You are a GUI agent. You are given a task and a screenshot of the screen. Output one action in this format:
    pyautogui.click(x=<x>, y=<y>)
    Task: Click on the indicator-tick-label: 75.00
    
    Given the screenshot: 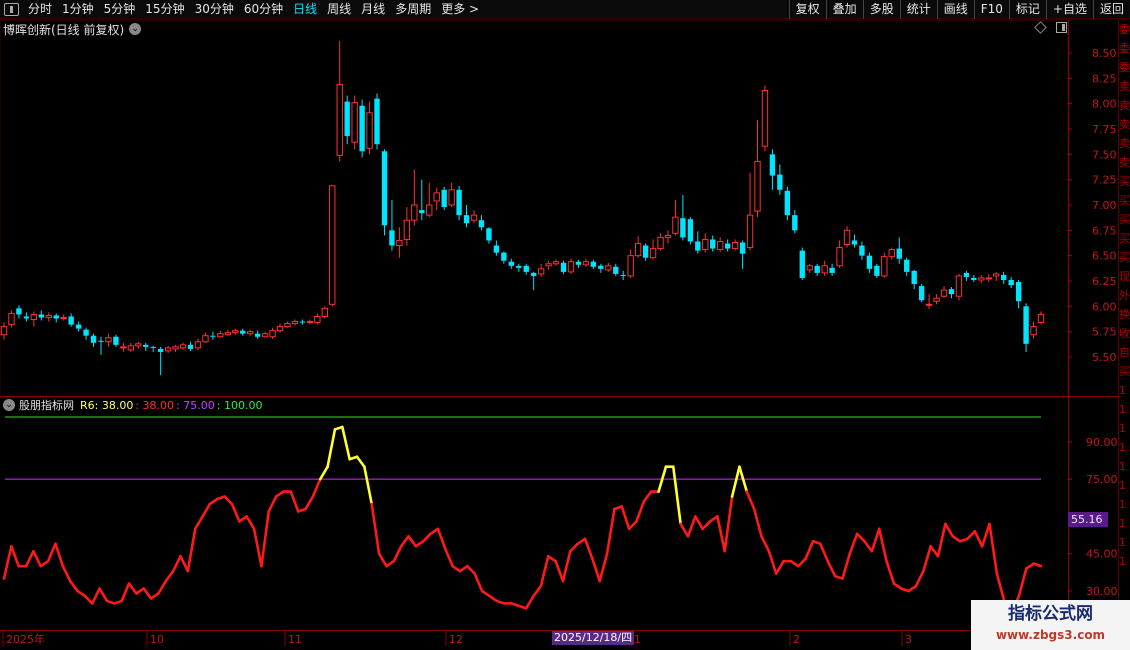 What is the action you would take?
    pyautogui.click(x=1102, y=479)
    